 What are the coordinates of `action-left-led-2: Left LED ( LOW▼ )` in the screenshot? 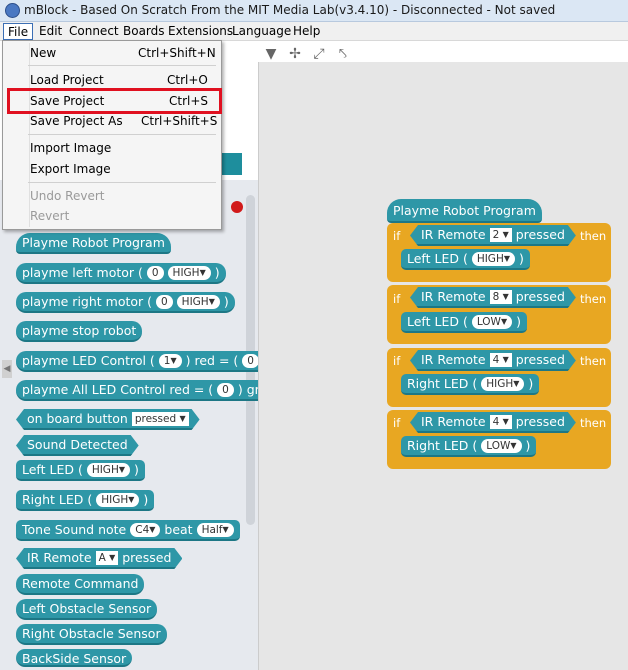 It's located at (464, 322).